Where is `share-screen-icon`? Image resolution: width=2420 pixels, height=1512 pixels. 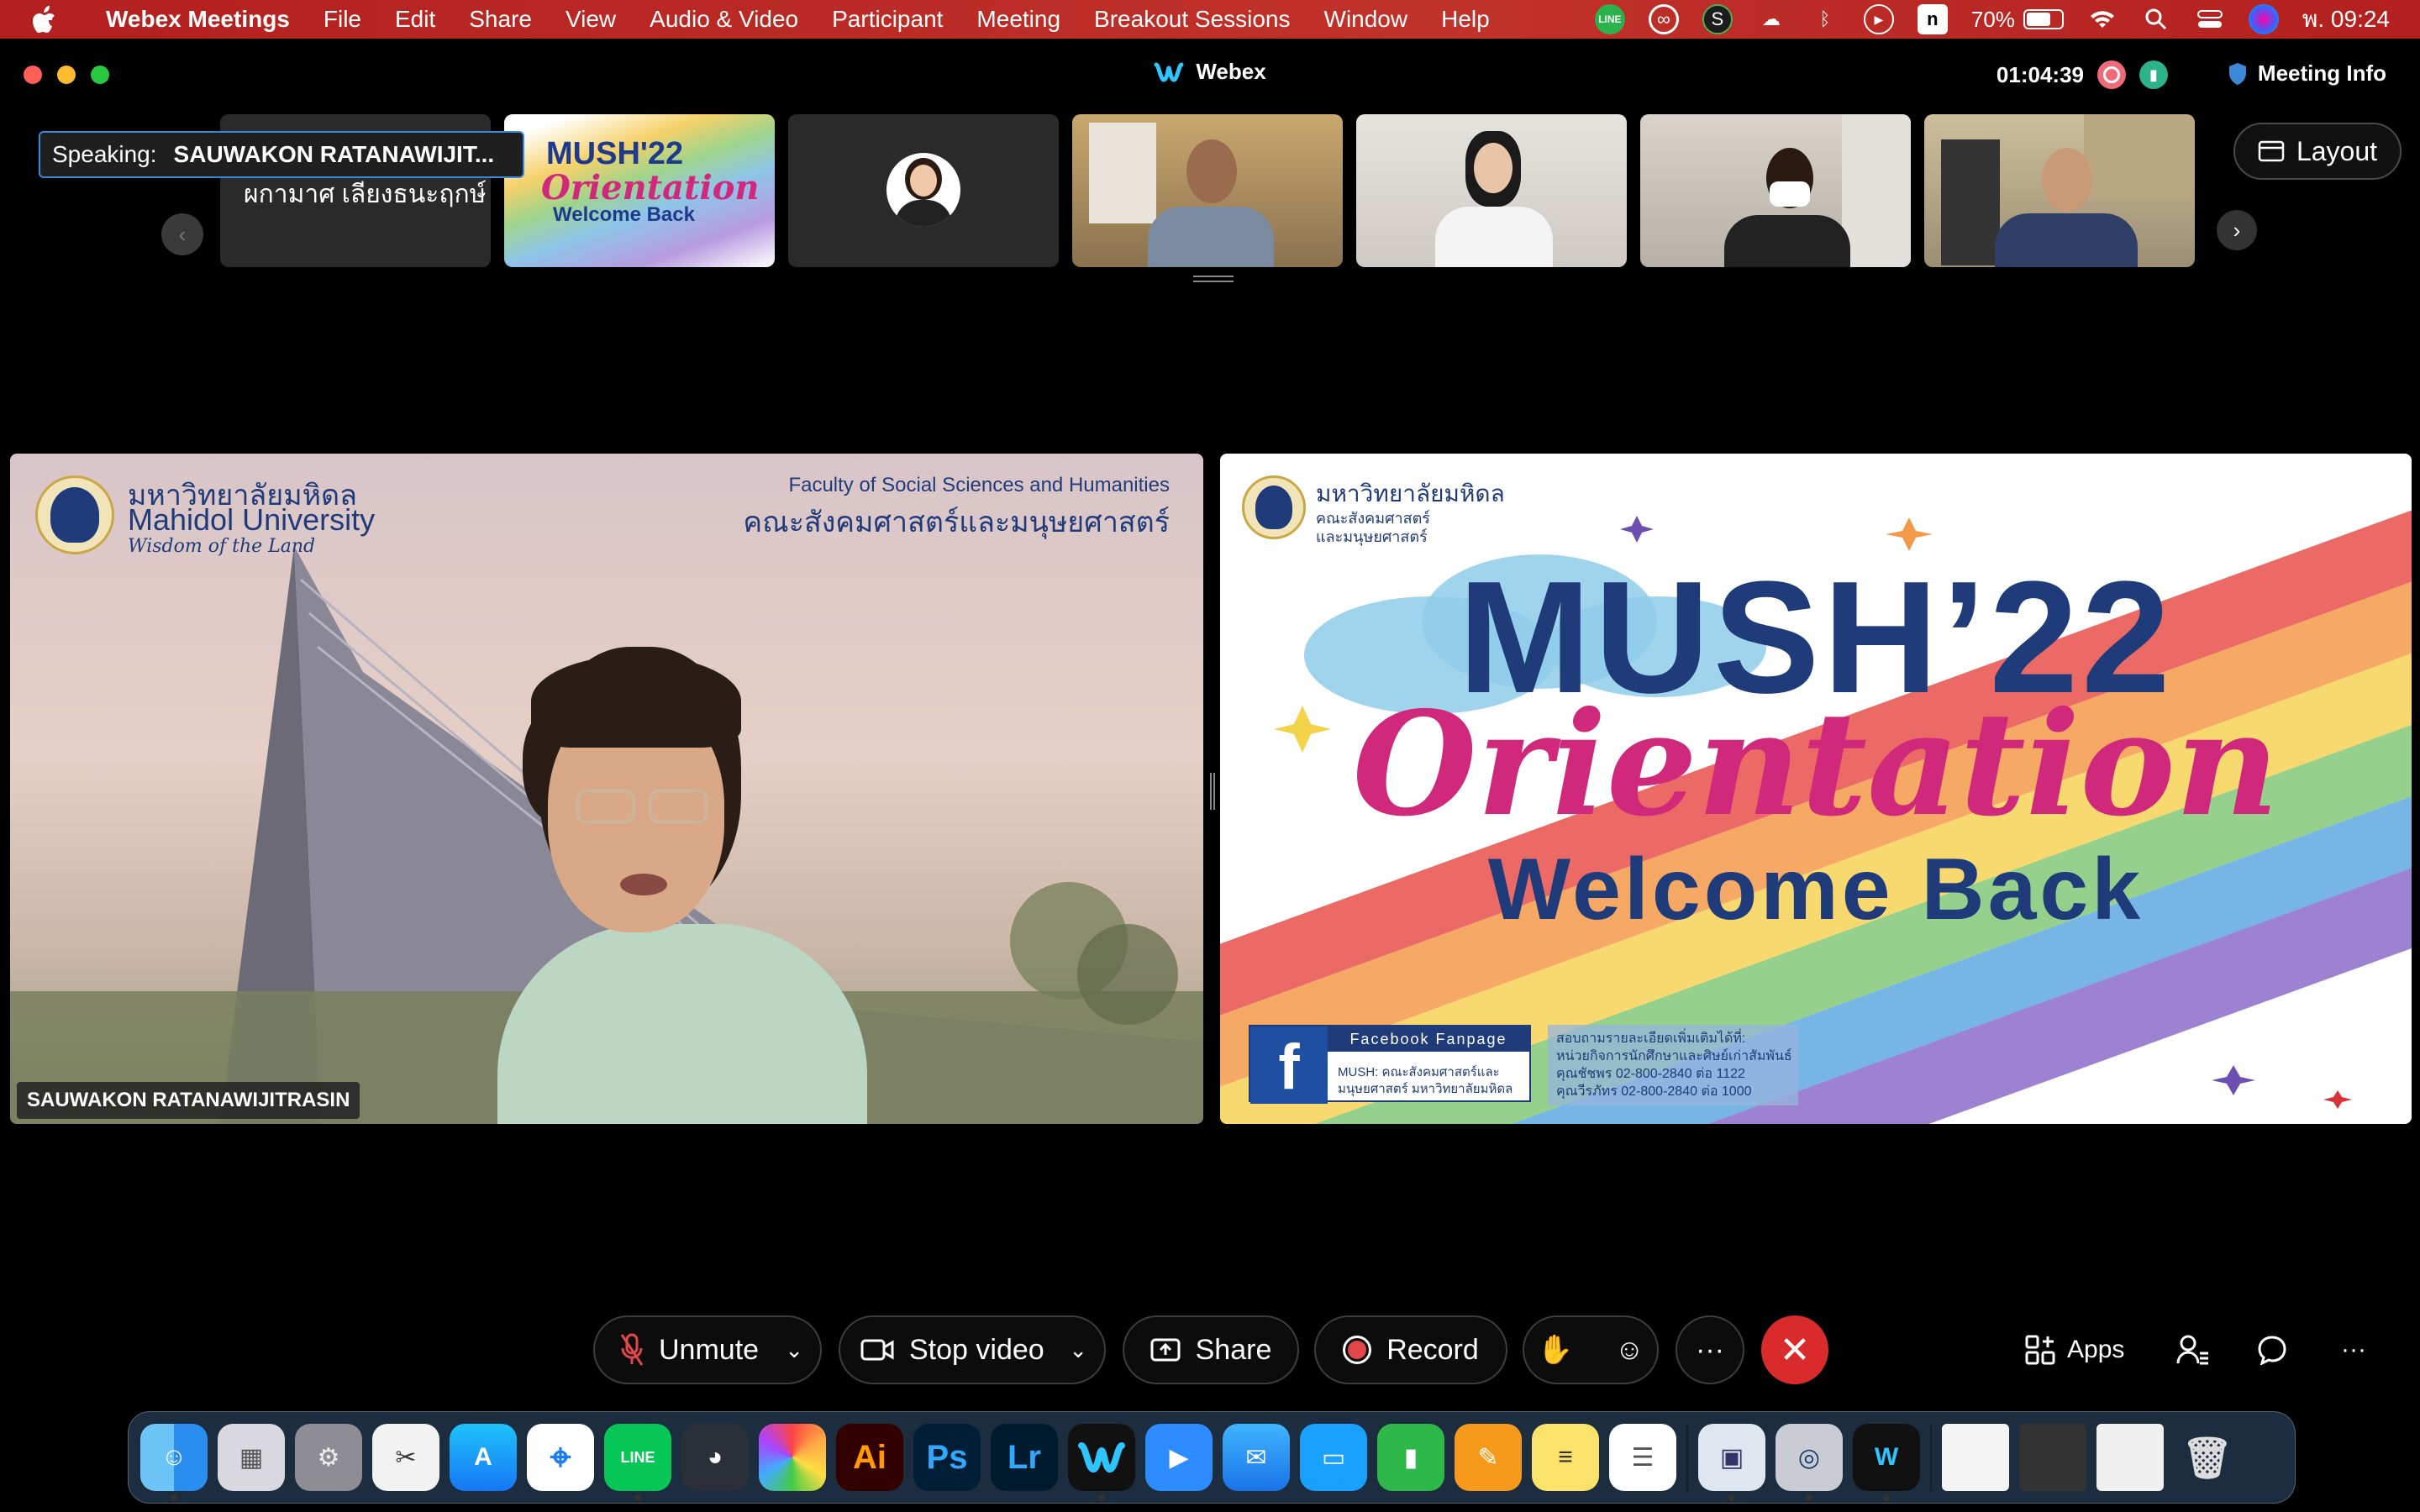 share-screen-icon is located at coordinates (1165, 1350).